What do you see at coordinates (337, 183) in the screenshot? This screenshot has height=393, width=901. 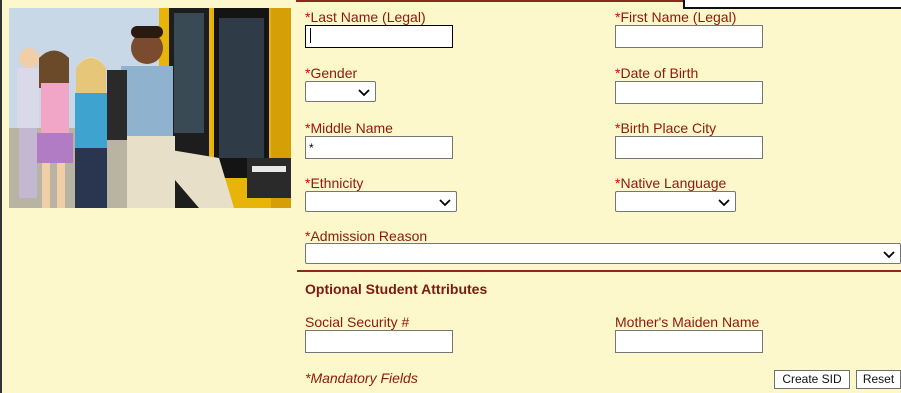 I see `ethnicity-label-text: Ethnicity` at bounding box center [337, 183].